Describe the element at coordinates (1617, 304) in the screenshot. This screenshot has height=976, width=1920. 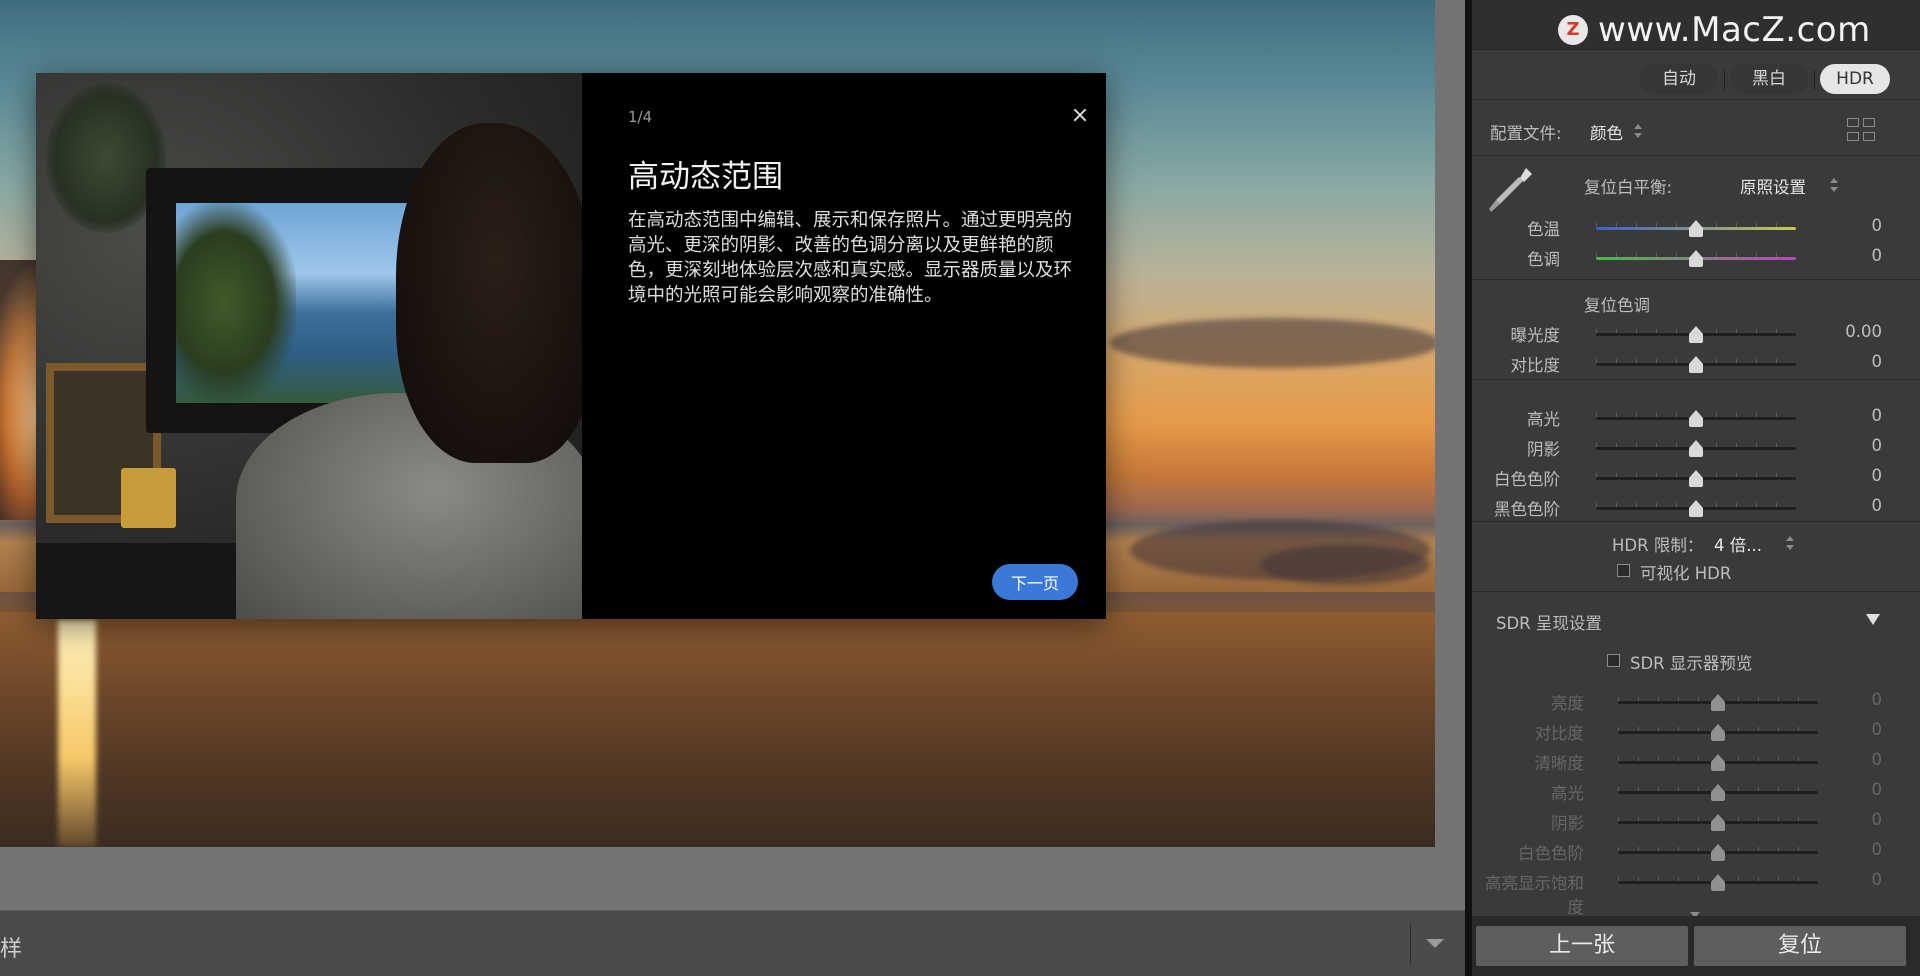
I see `reset-tone-label: 复位色调` at that location.